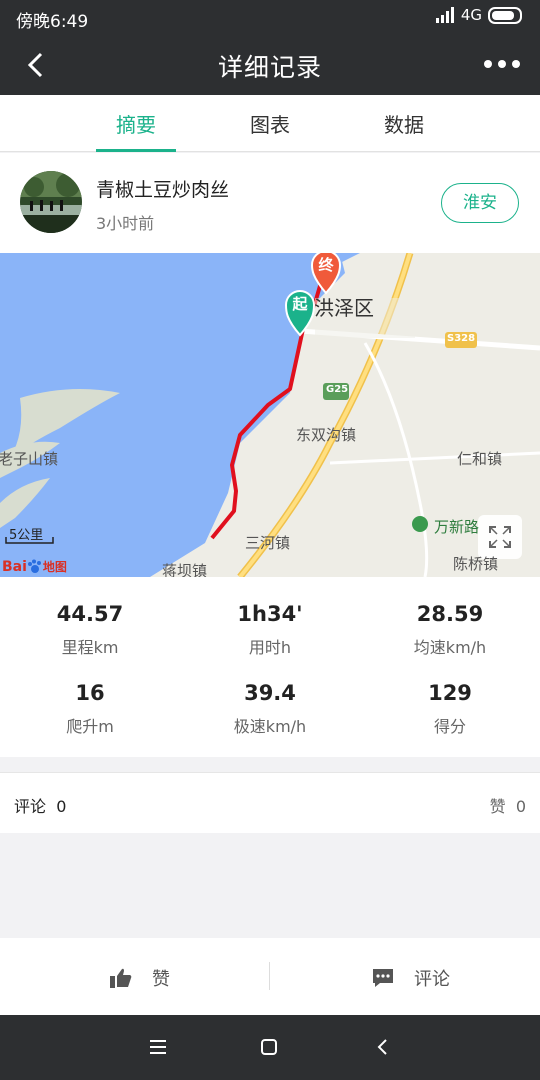 Image resolution: width=540 pixels, height=1080 pixels. Describe the element at coordinates (136, 150) in the screenshot. I see `tab-indicator` at that location.